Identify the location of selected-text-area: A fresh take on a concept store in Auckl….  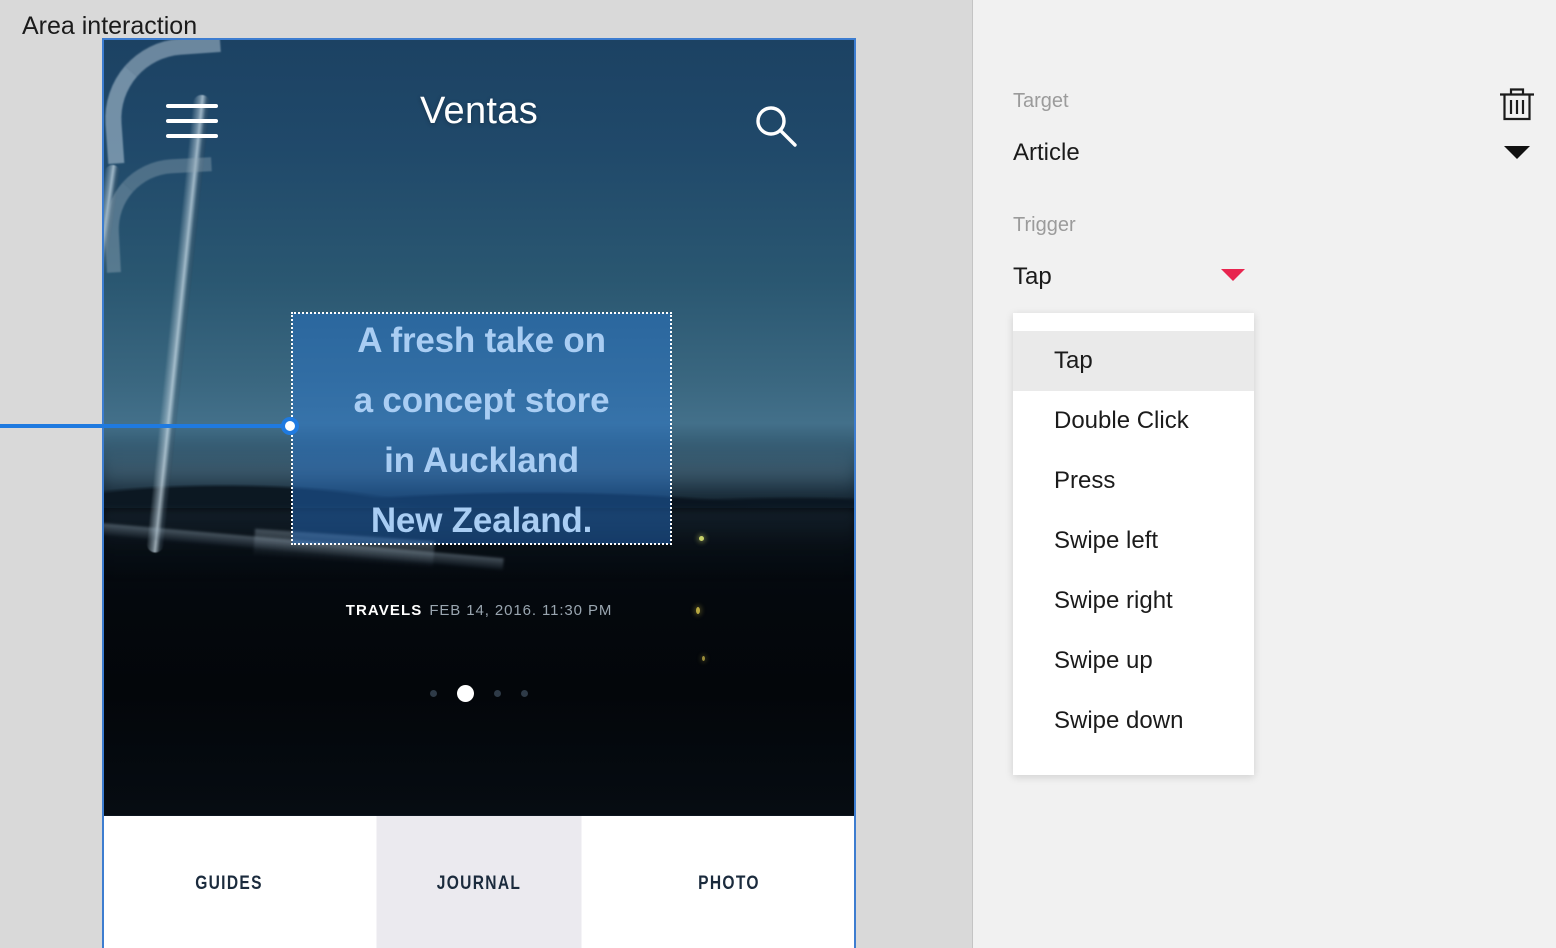
(481, 428).